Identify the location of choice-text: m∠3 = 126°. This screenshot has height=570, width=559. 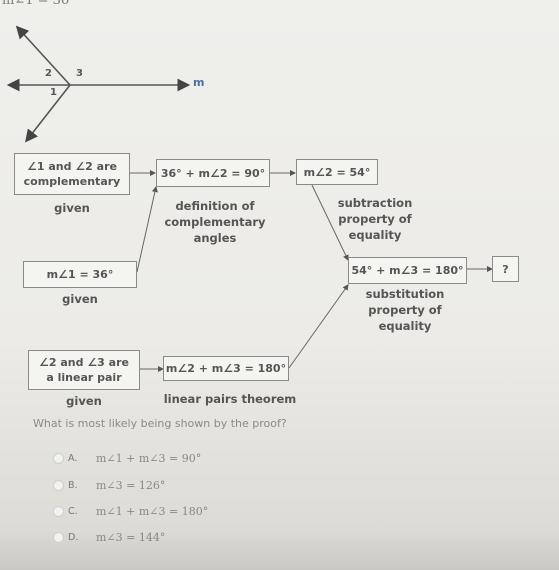
(131, 485).